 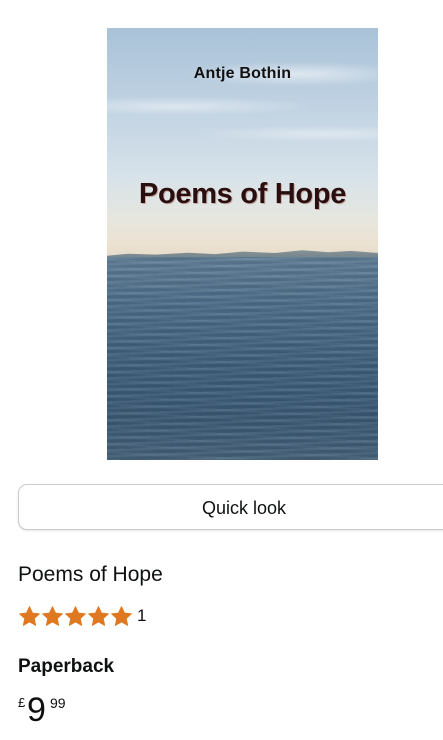 I want to click on rating-row: 1, so click(x=82, y=616).